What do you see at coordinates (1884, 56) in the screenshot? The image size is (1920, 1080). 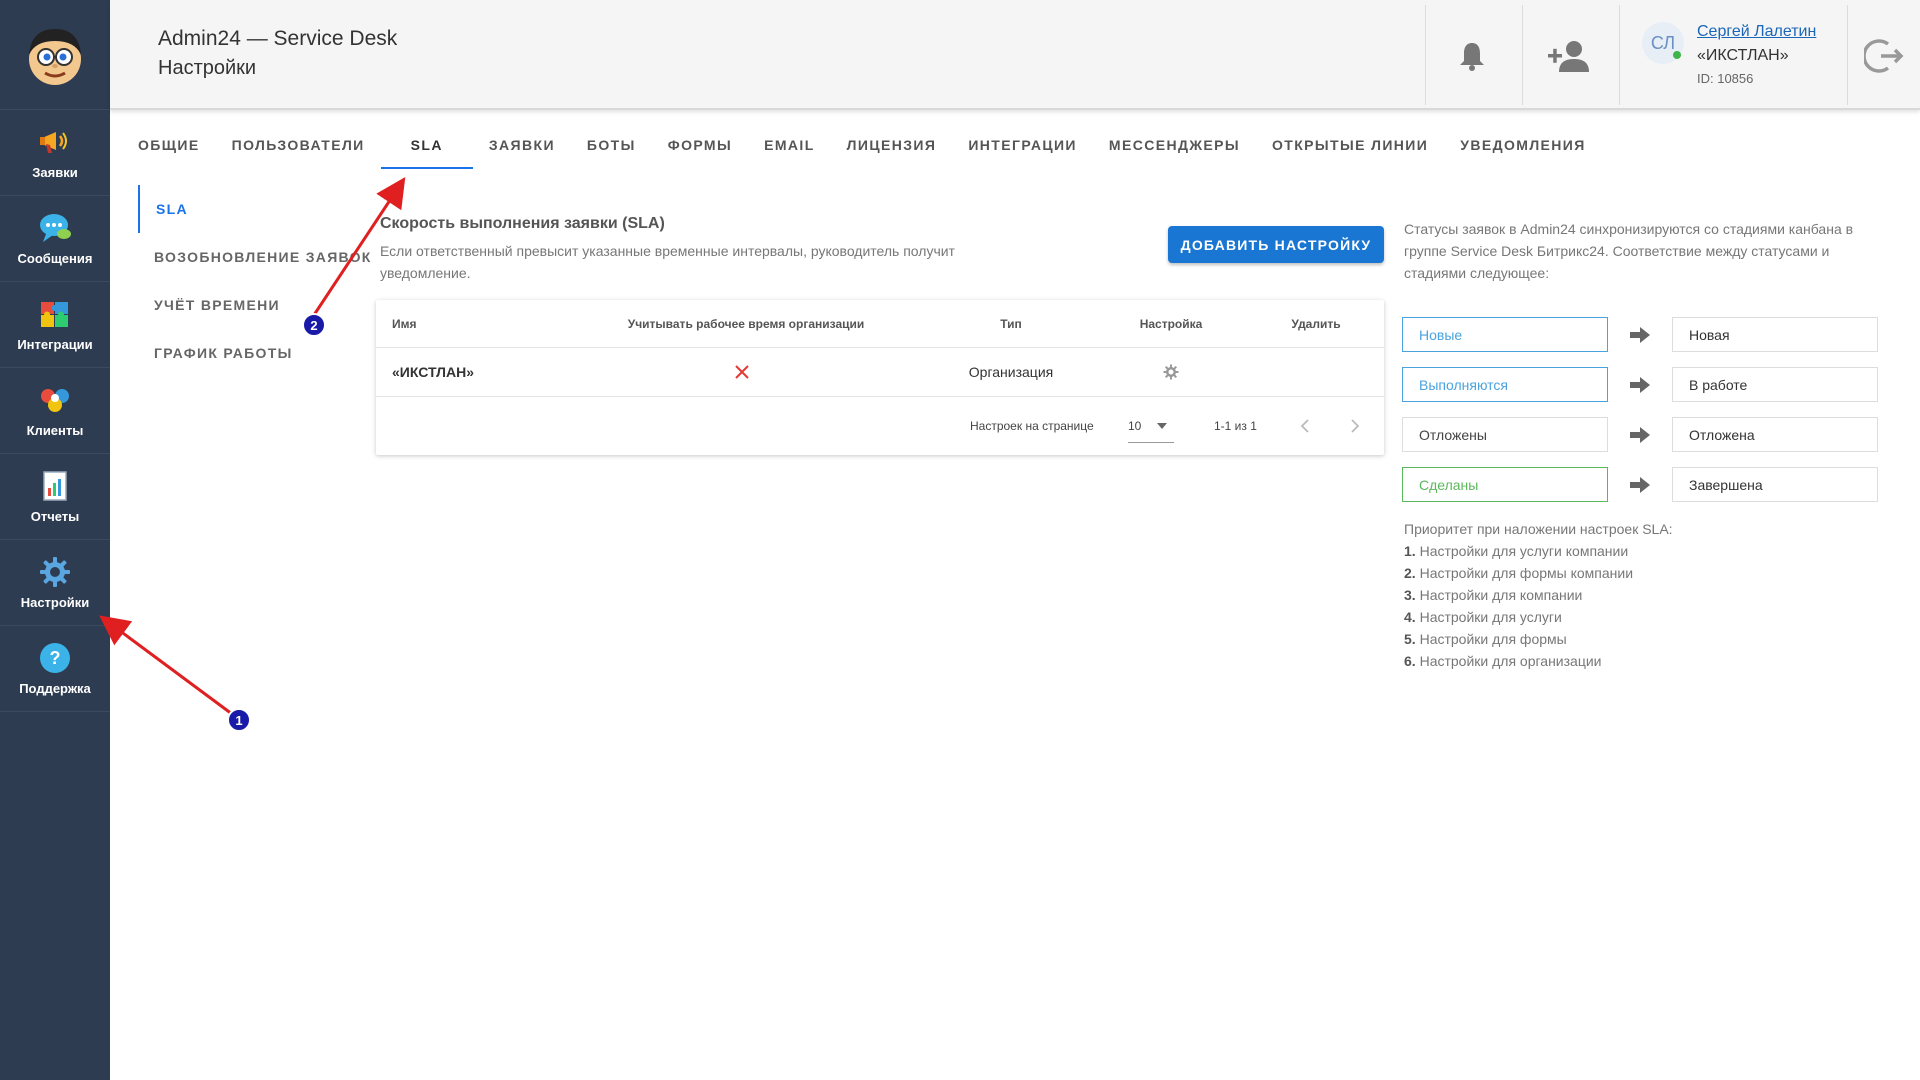 I see `logout-button` at bounding box center [1884, 56].